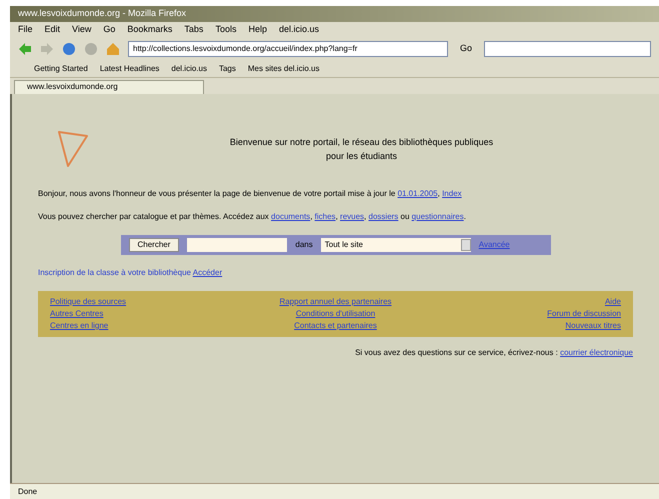  What do you see at coordinates (28, 492) in the screenshot?
I see `status-text: Done` at bounding box center [28, 492].